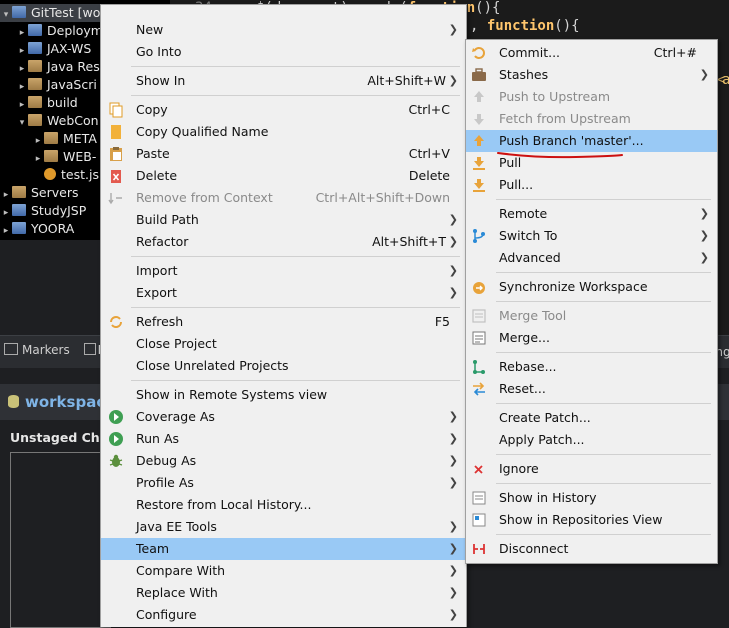 Image resolution: width=729 pixels, height=628 pixels. Describe the element at coordinates (479, 119) in the screenshot. I see `fetch-upstream-icon` at that location.